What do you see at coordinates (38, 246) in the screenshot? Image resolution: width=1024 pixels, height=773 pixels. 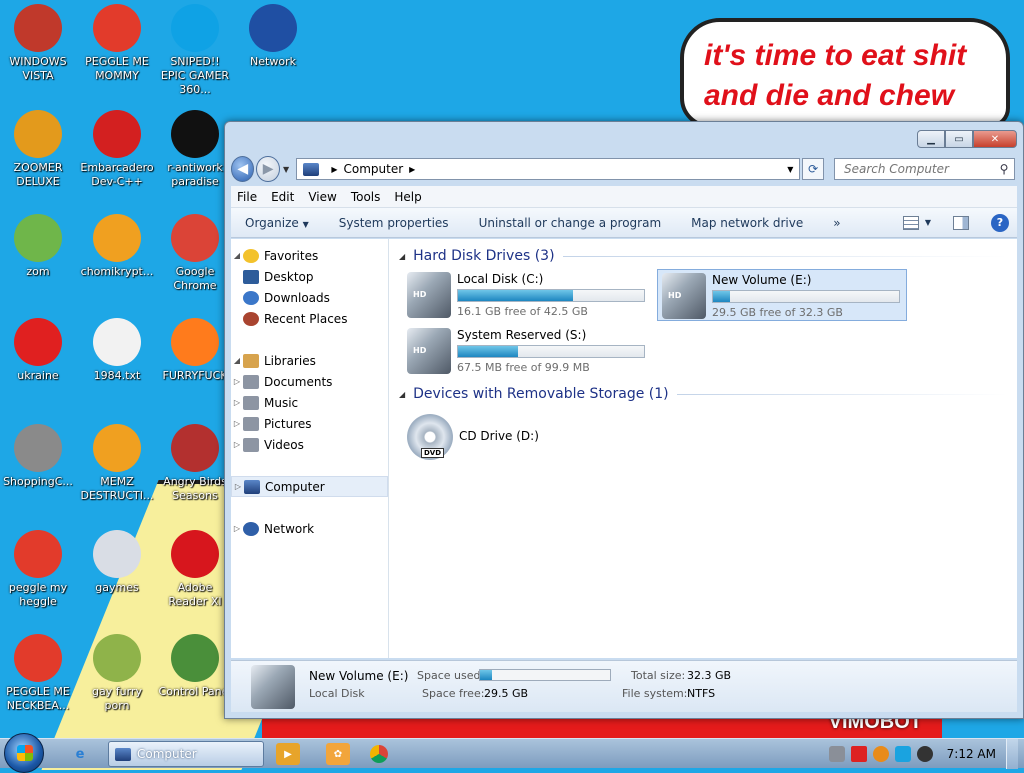 I see `desktop-icon-item: zom` at bounding box center [38, 246].